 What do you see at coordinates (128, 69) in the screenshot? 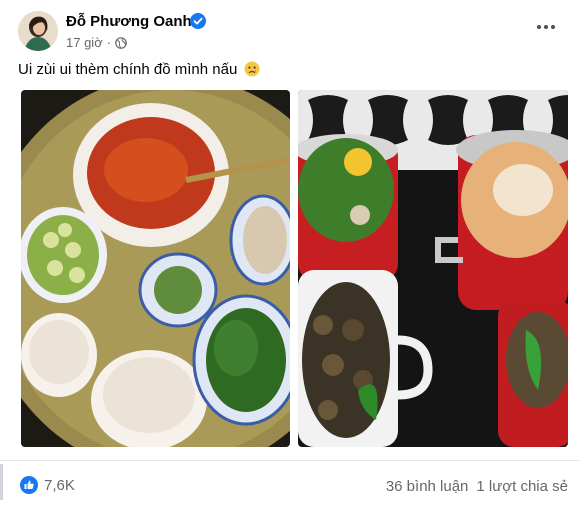
I see `caption-text: Ui zùi ui thèm chính đồ mình nấu` at bounding box center [128, 69].